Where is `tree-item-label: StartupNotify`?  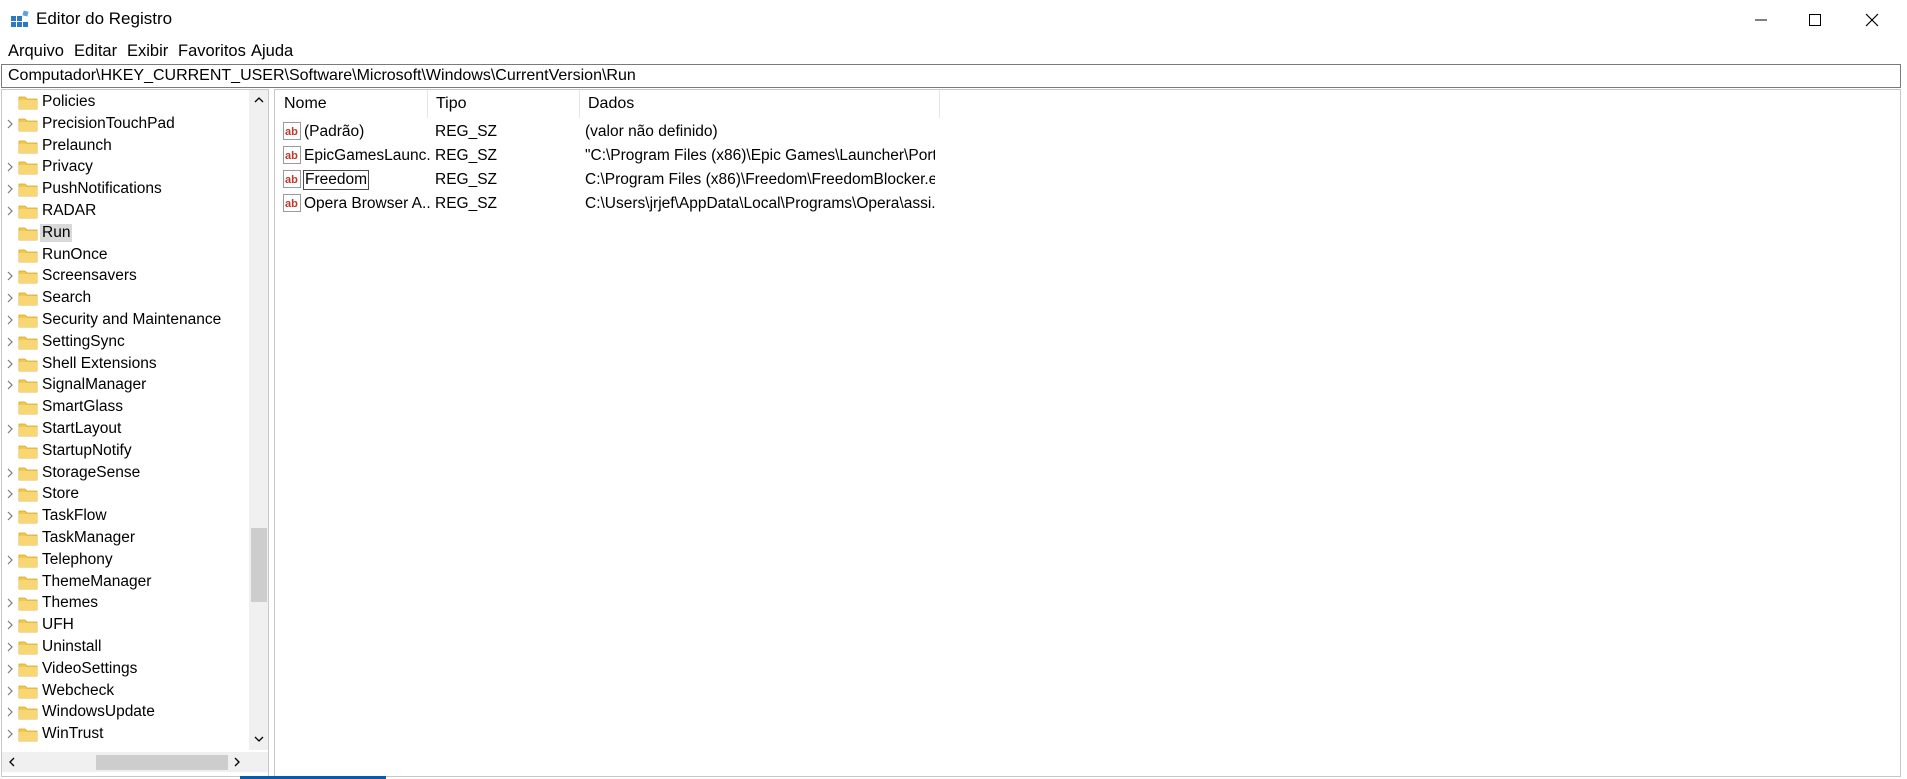 tree-item-label: StartupNotify is located at coordinates (87, 450).